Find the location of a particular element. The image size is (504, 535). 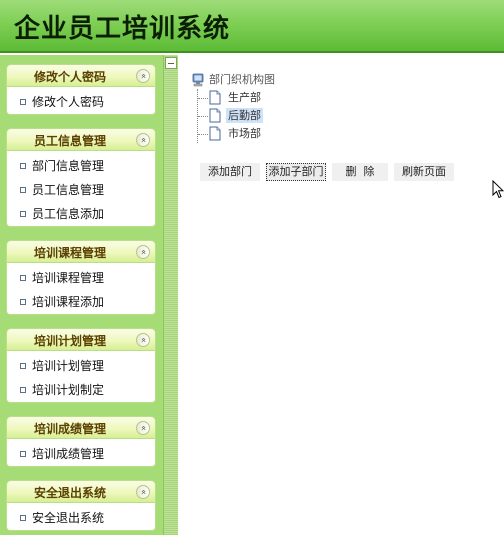

panel-header: 培训课程管理 « is located at coordinates (81, 251).